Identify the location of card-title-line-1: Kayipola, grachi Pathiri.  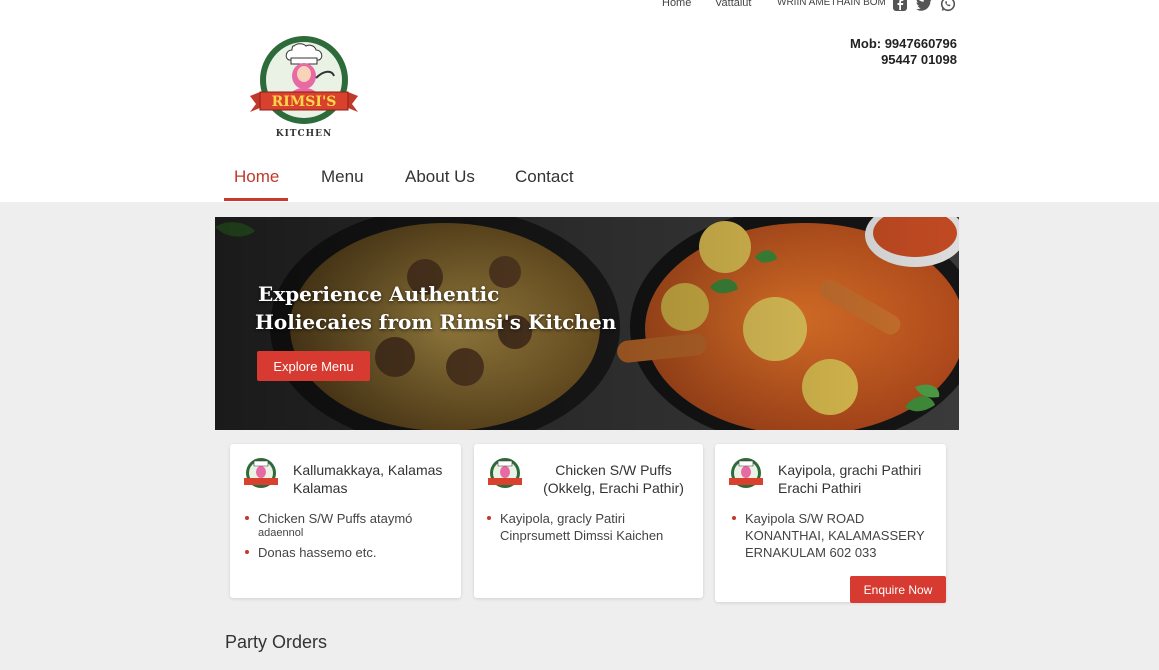
(850, 470).